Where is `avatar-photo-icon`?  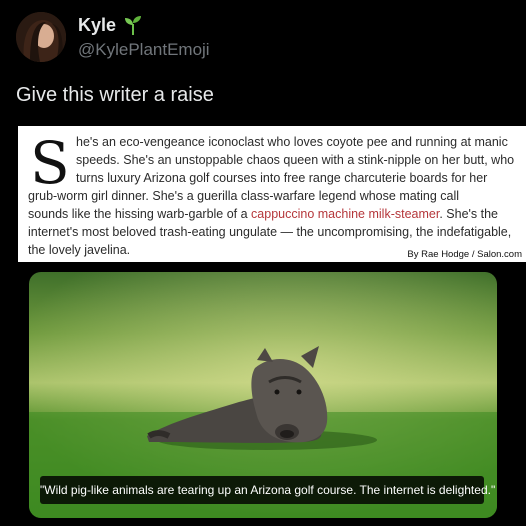 avatar-photo-icon is located at coordinates (41, 37).